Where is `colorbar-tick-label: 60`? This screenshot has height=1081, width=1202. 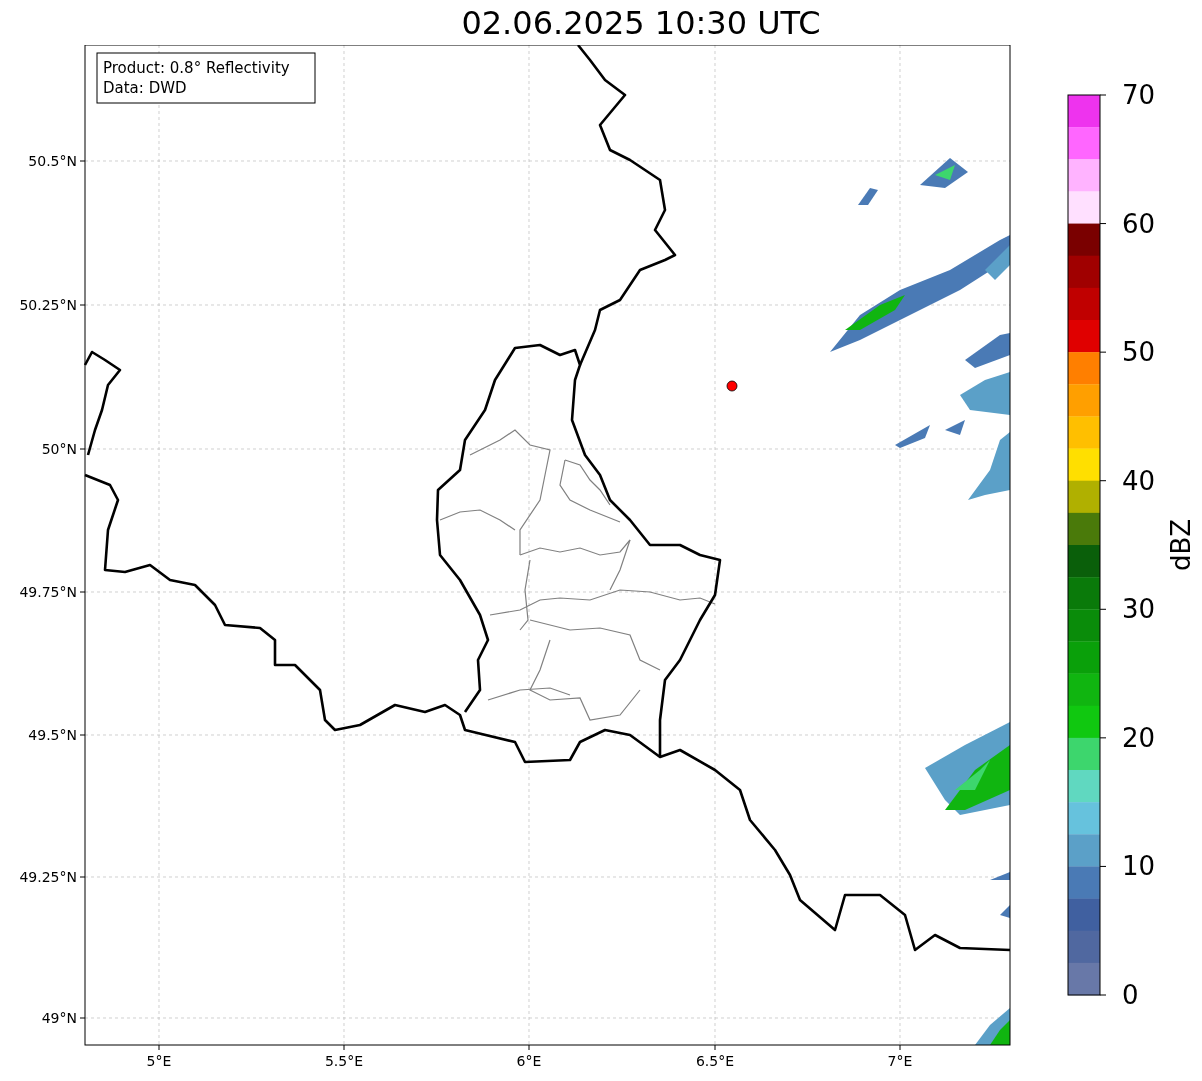
colorbar-tick-label: 60 is located at coordinates (1139, 223).